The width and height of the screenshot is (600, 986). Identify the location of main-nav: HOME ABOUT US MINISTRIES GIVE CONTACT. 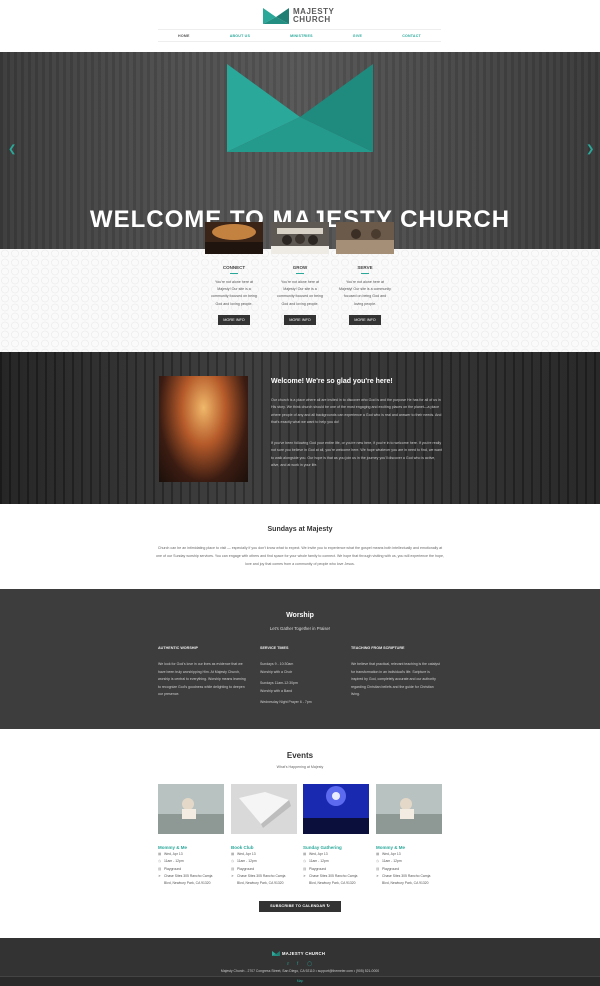
(299, 35).